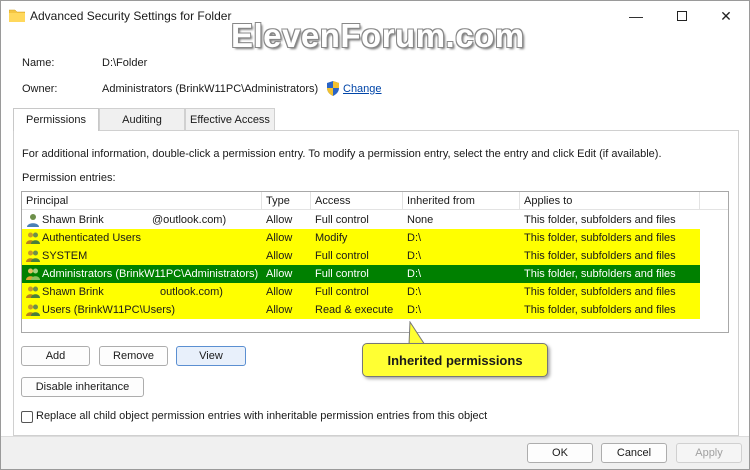 This screenshot has width=750, height=470. I want to click on principal-cell: Authenticated Users, so click(92, 238).